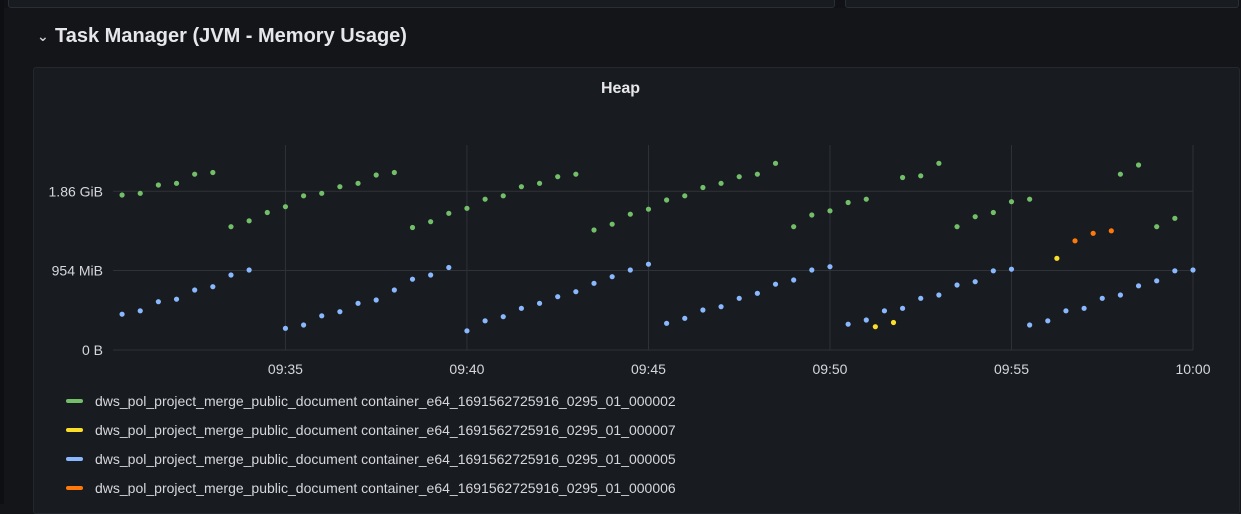 This screenshot has height=514, width=1241. Describe the element at coordinates (648, 369) in the screenshot. I see `x-tick-label: 09:45` at that location.